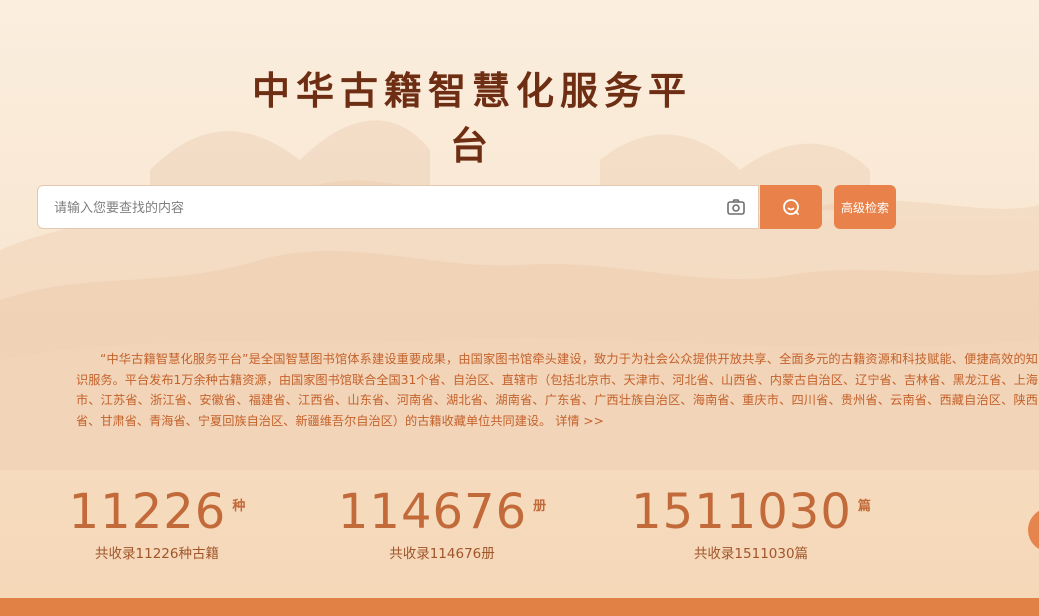 This screenshot has width=1039, height=616. Describe the element at coordinates (751, 554) in the screenshot. I see `stat-articles-desc: 共收录1511030篇` at that location.